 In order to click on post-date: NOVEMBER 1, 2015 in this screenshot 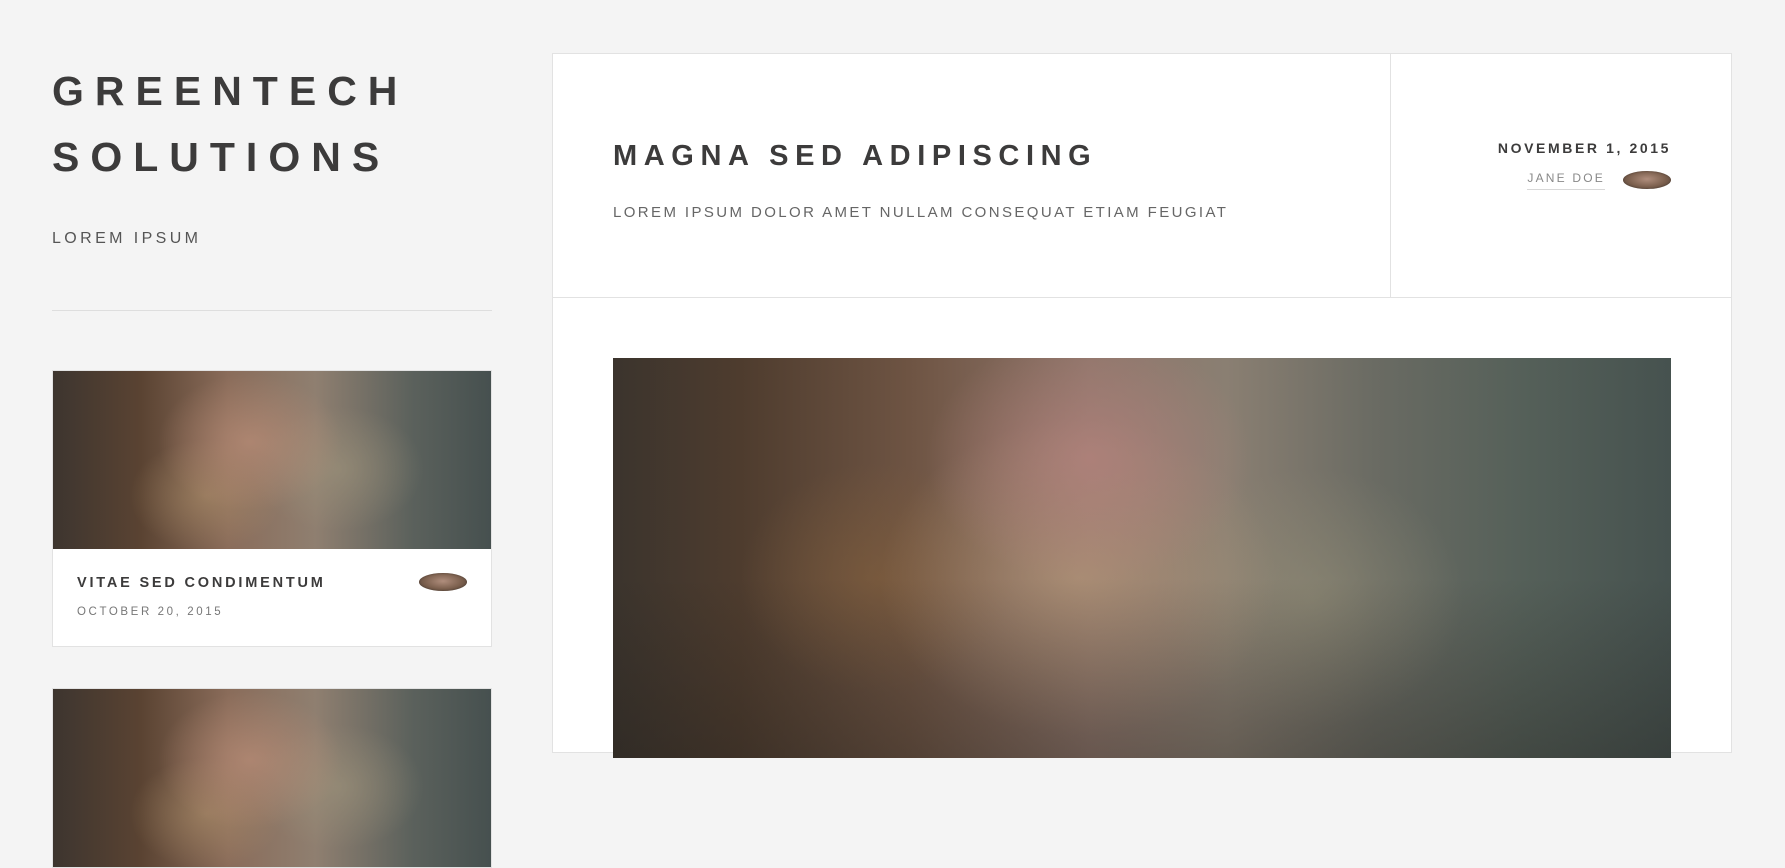, I will do `click(1584, 148)`.